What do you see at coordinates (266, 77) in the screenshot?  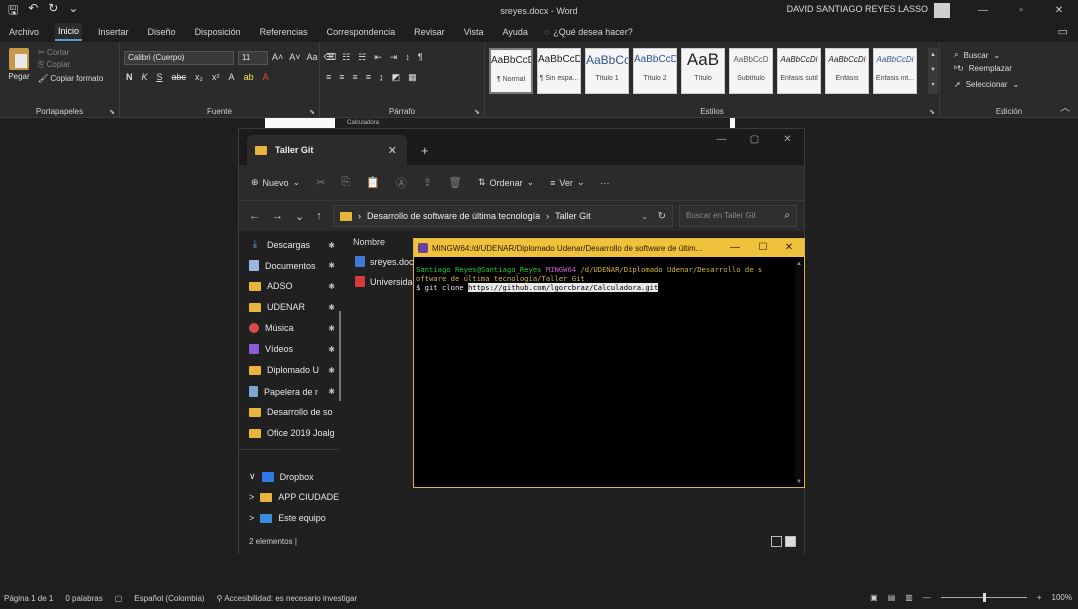 I see `font-color-icon: A` at bounding box center [266, 77].